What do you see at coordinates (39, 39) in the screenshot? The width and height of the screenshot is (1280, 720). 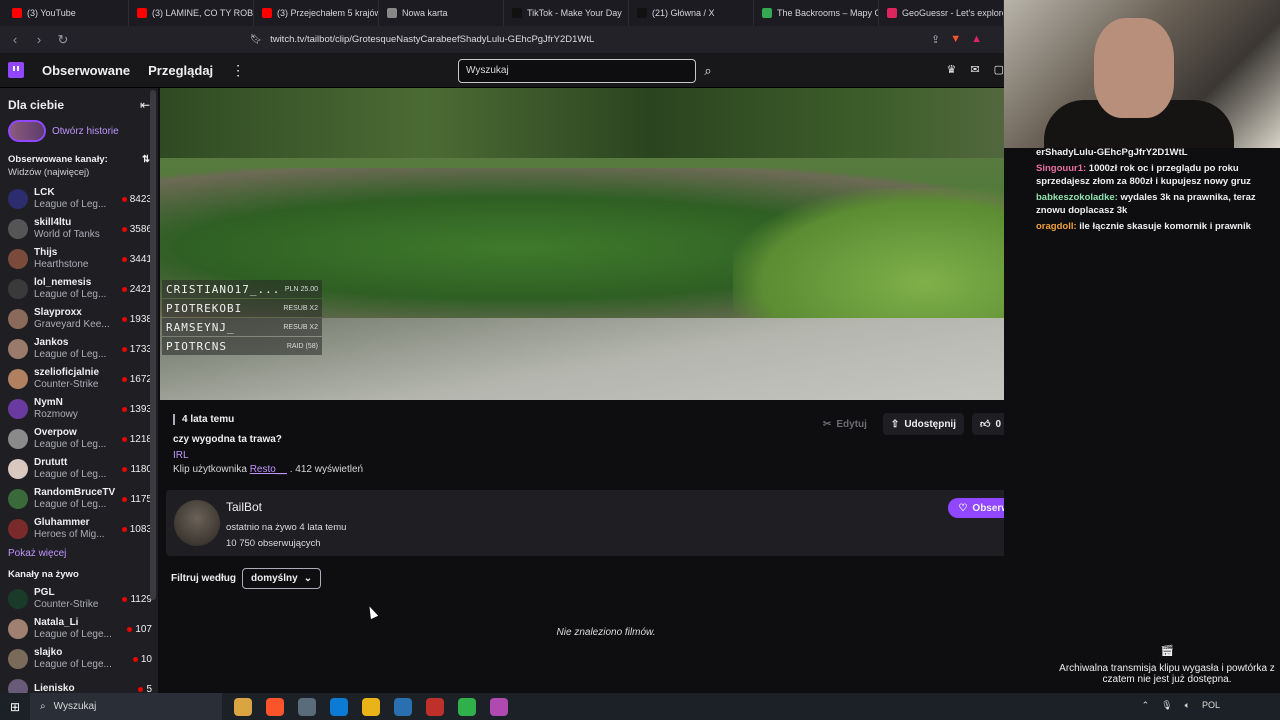 I see `forward-icon: ›` at bounding box center [39, 39].